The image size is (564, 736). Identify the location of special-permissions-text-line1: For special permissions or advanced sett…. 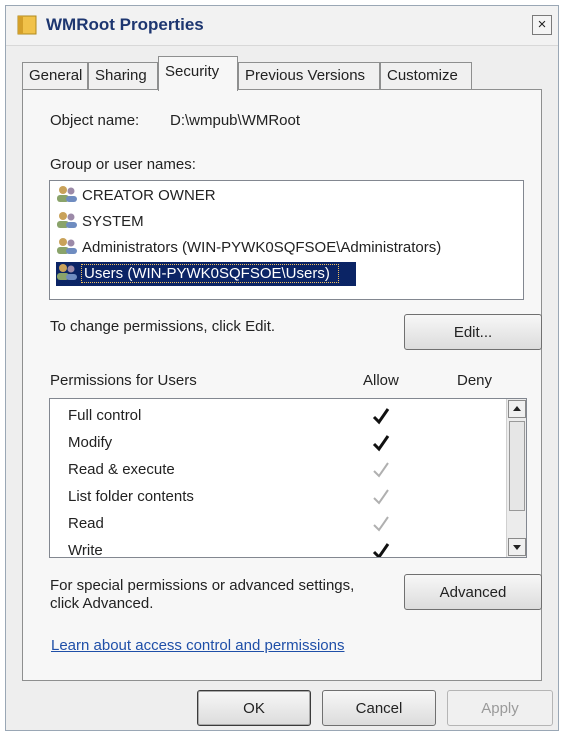
(202, 585).